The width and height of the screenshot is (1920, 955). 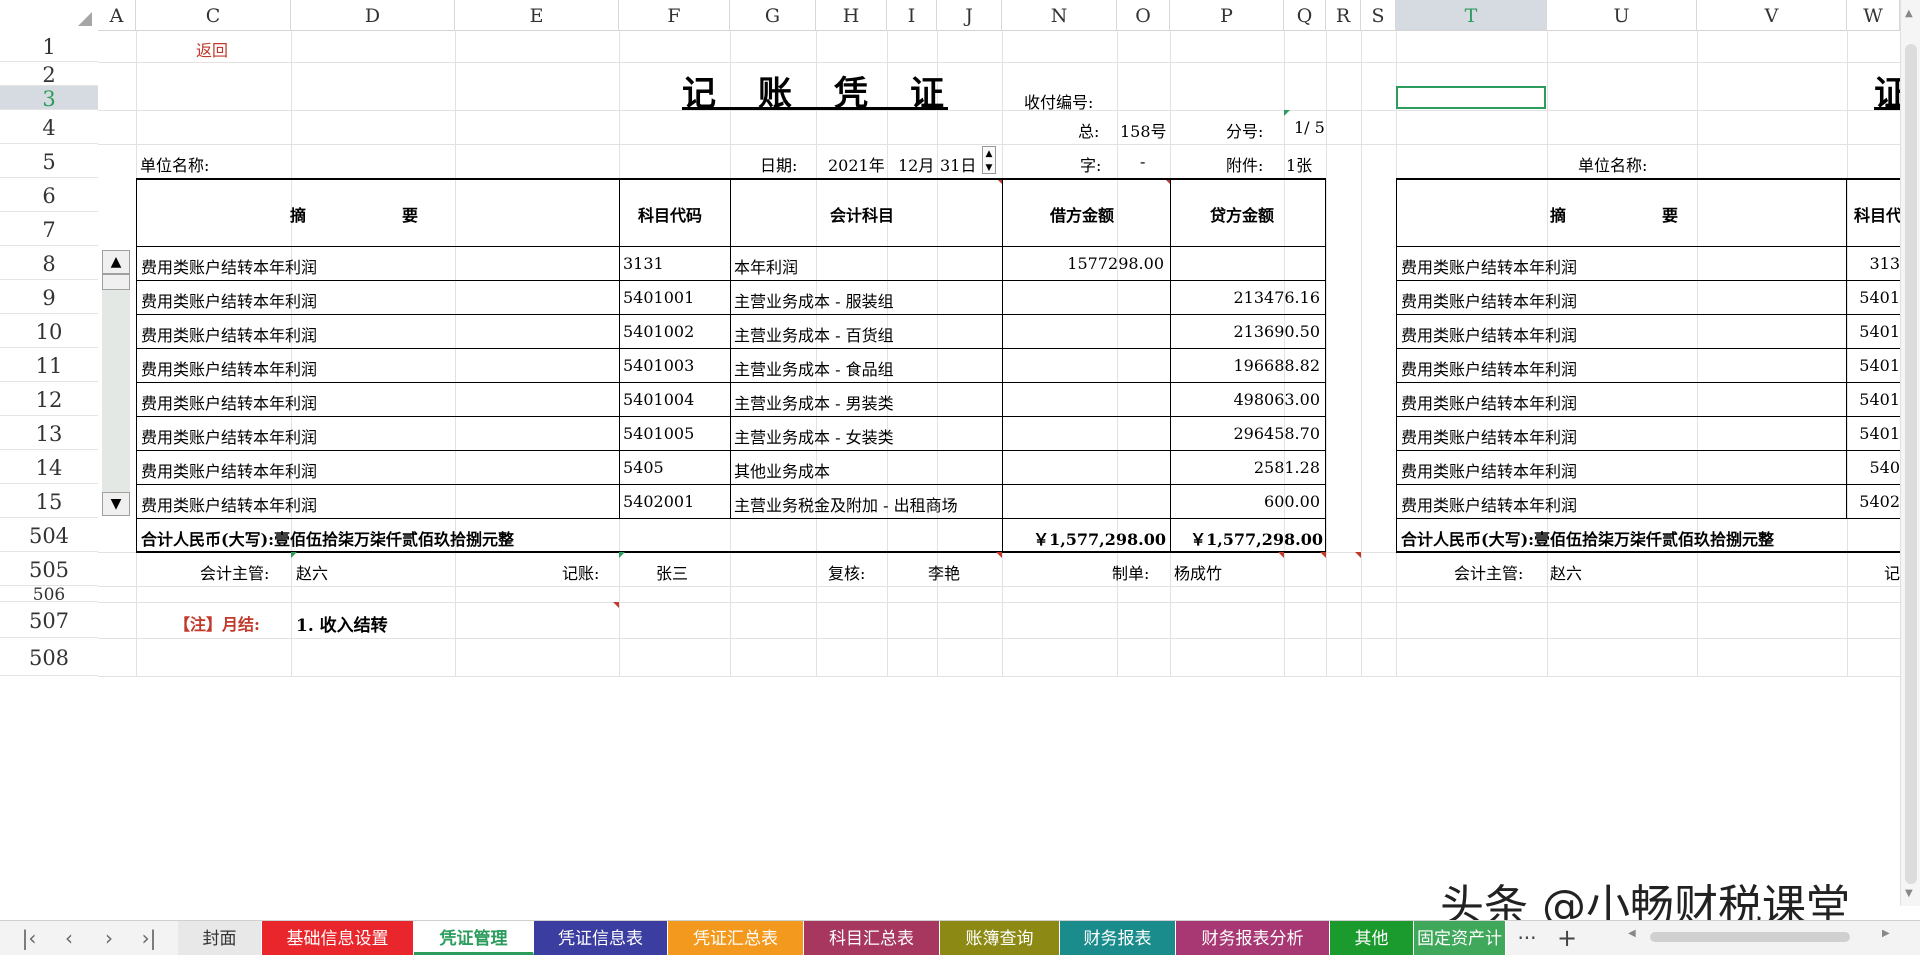 What do you see at coordinates (969, 15) in the screenshot?
I see `col-header-j: J` at bounding box center [969, 15].